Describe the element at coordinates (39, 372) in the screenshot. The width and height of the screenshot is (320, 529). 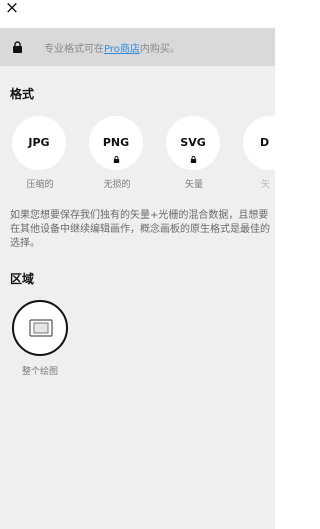
I see `region-caption: 整个绘图` at that location.